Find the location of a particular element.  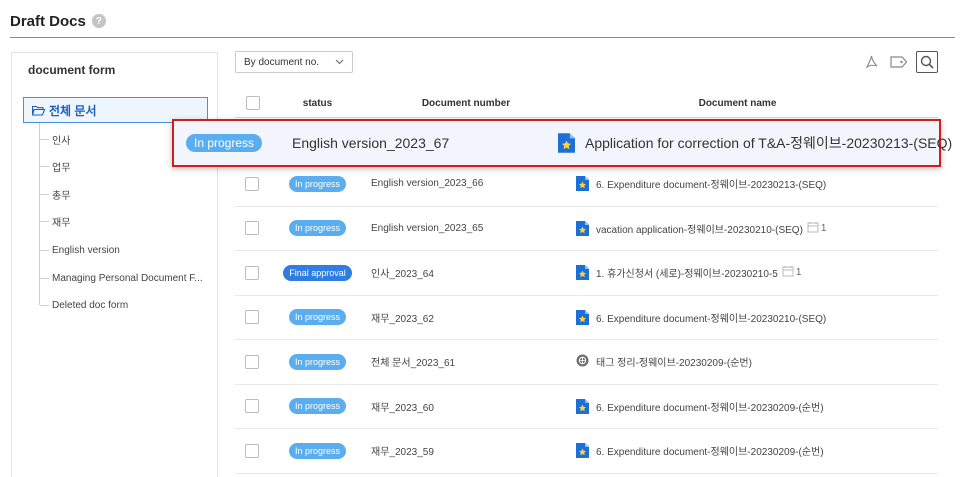

document-number-cell: 전체 문서_2023_61 is located at coordinates (413, 364).